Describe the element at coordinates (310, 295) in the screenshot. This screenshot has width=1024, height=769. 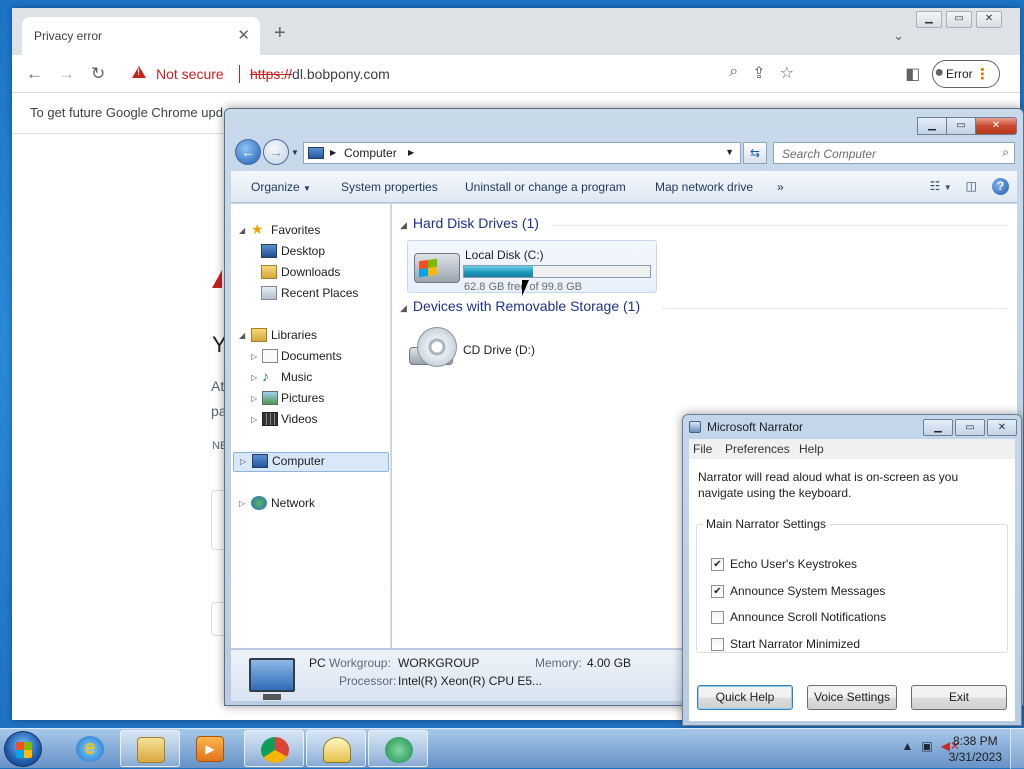
I see `nav-recent-places: Recent Places` at that location.